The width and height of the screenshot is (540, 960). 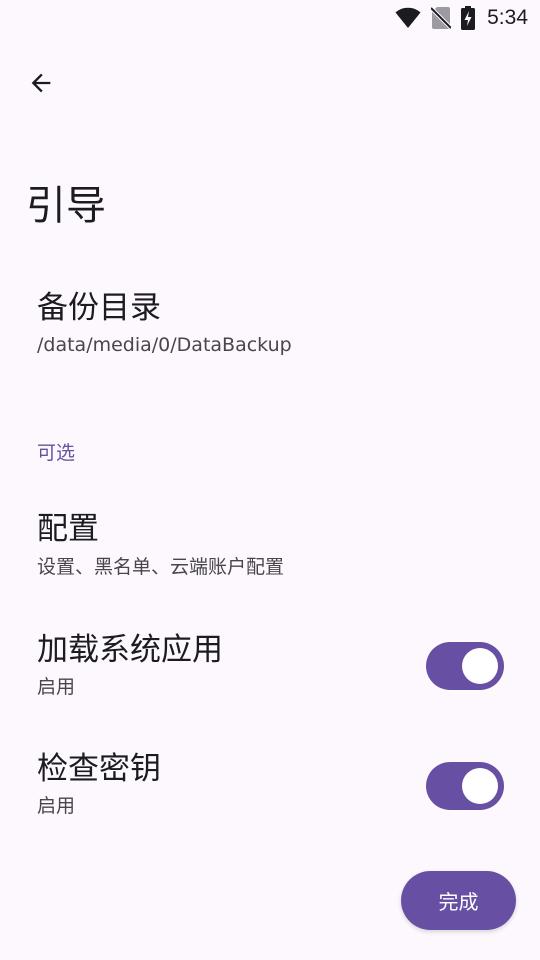 What do you see at coordinates (161, 567) in the screenshot?
I see `pref-summary: 设置、黑名单、云端账户配置` at bounding box center [161, 567].